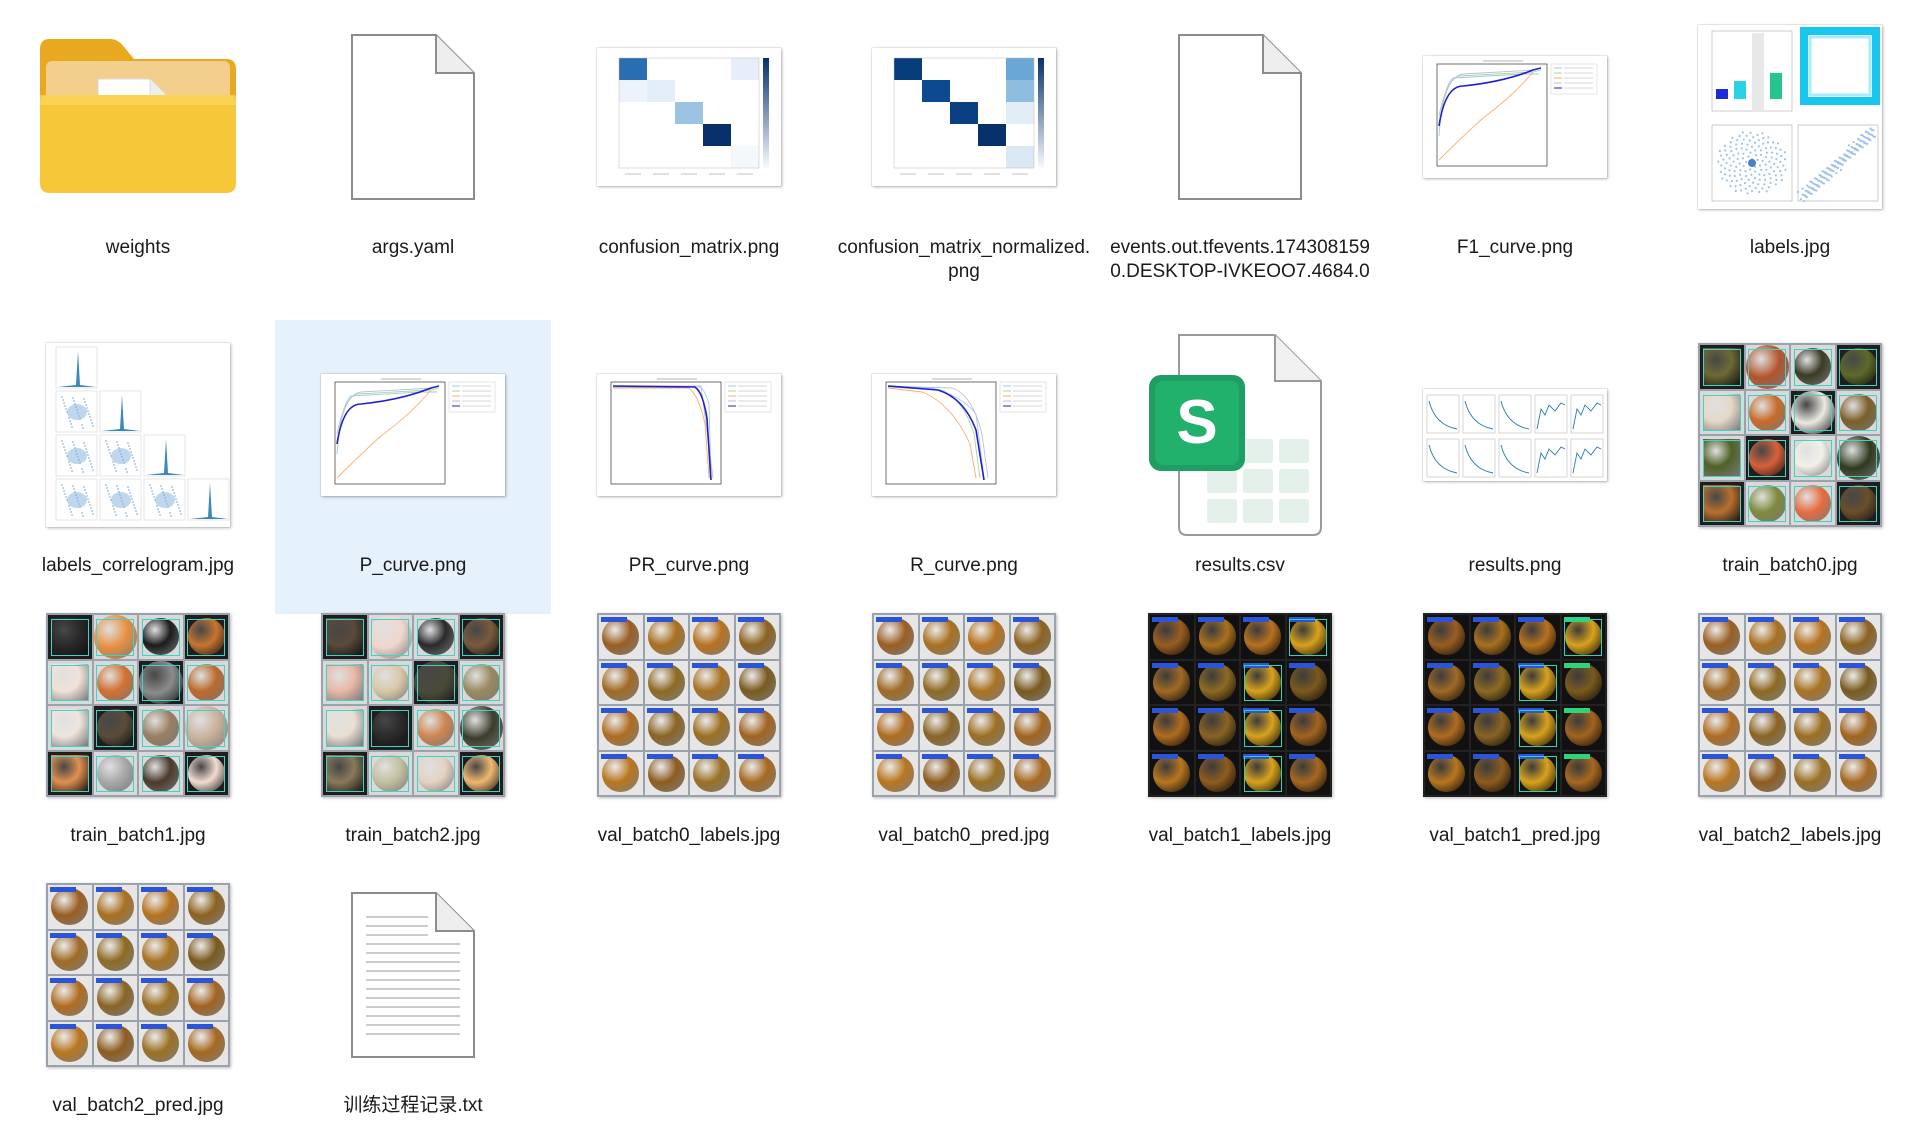  I want to click on file-thumbnail: S, so click(1240, 435).